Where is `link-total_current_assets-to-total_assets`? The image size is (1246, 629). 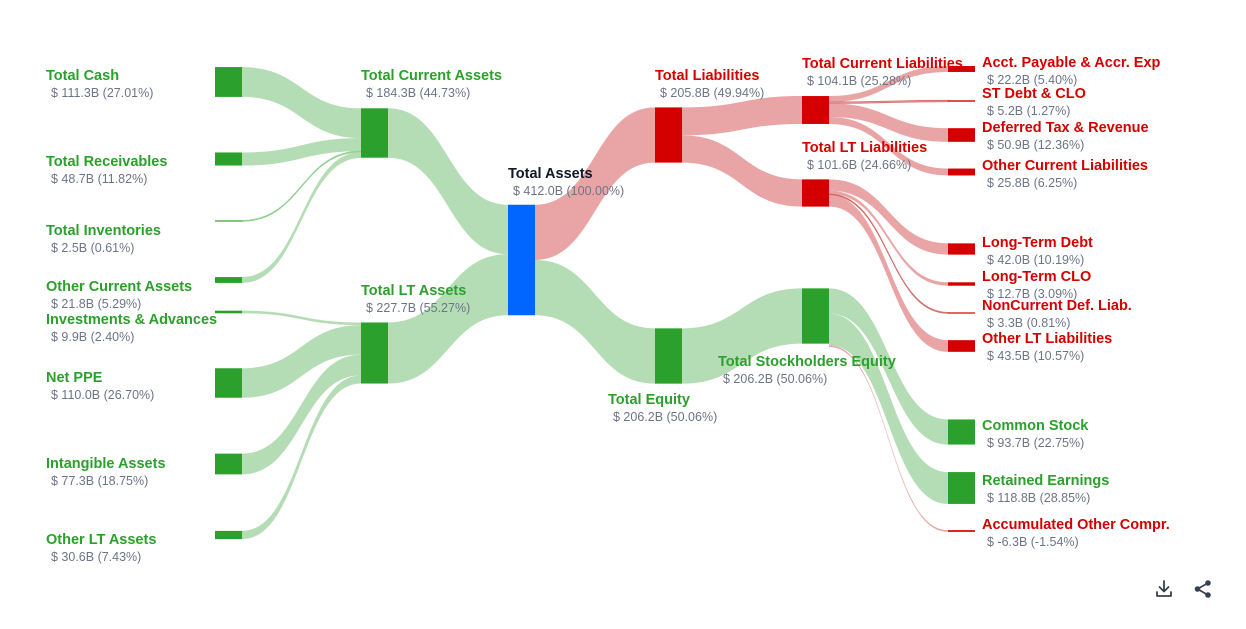
link-total_current_assets-to-total_assets is located at coordinates (448, 181).